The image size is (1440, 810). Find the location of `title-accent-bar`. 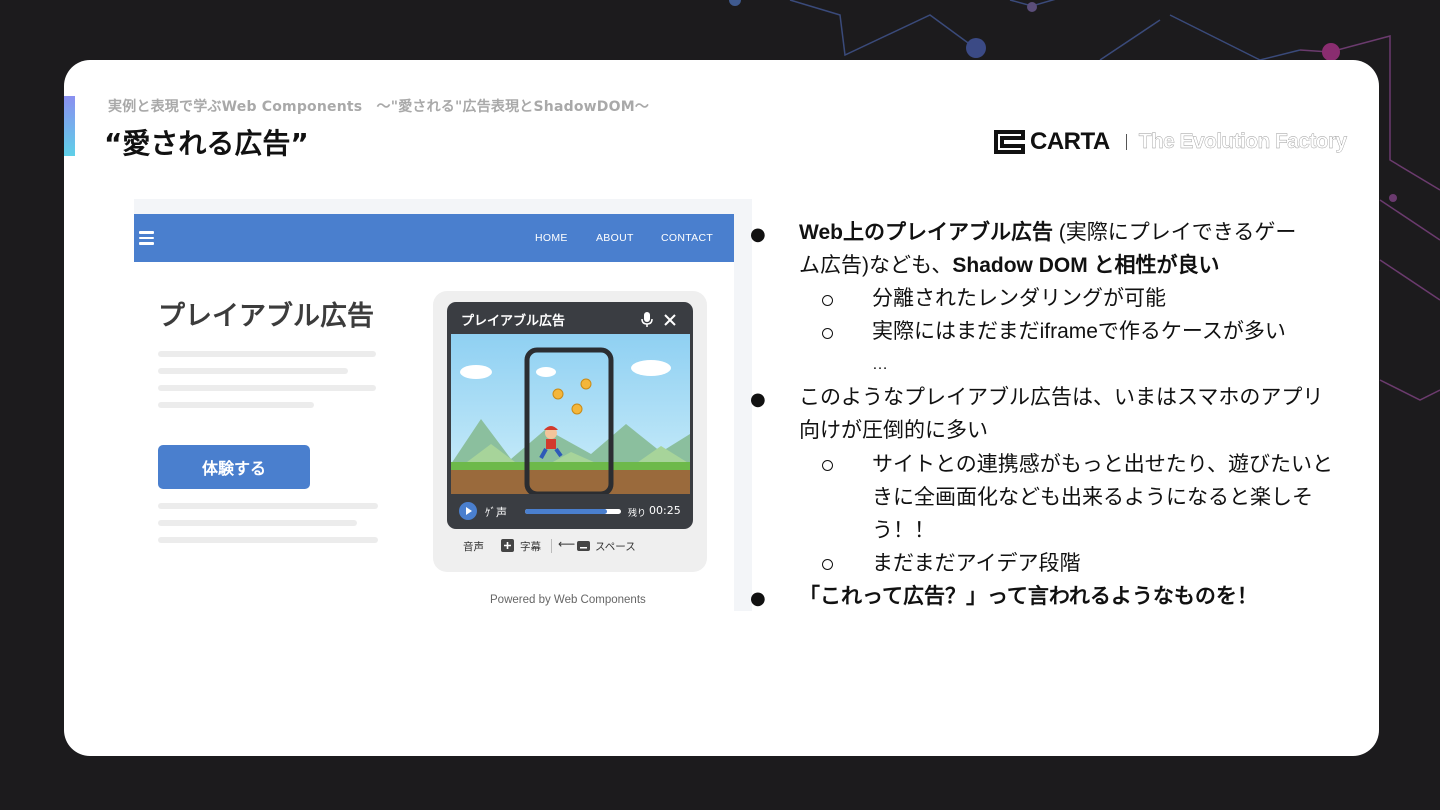

title-accent-bar is located at coordinates (69, 126).